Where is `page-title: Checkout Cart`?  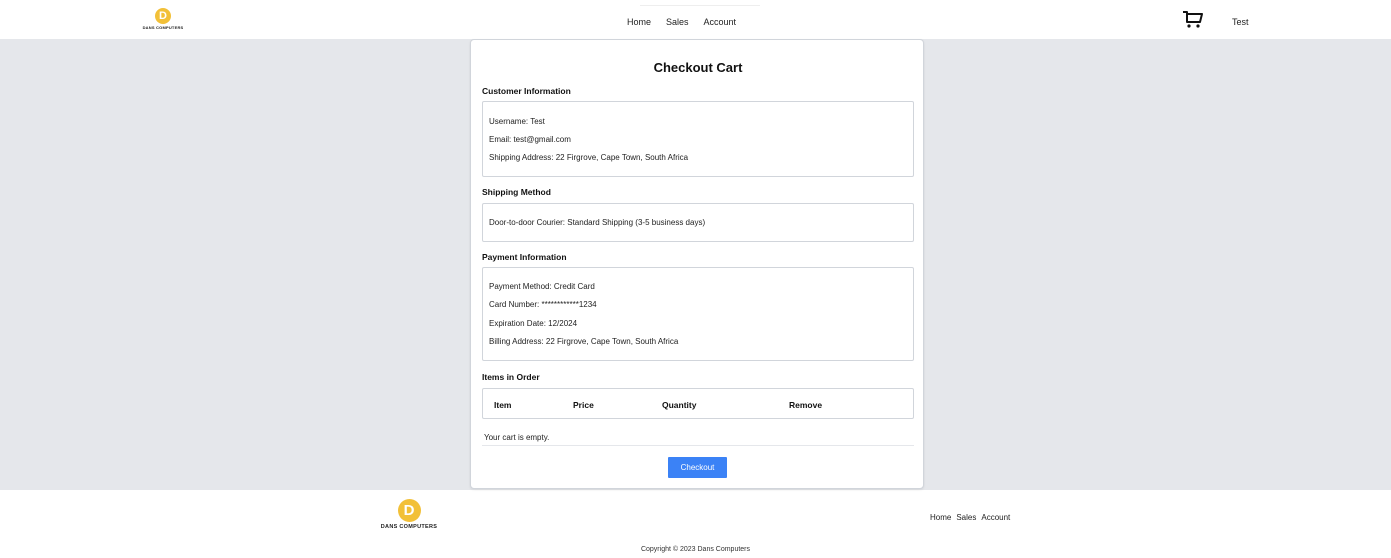 page-title: Checkout Cart is located at coordinates (698, 67).